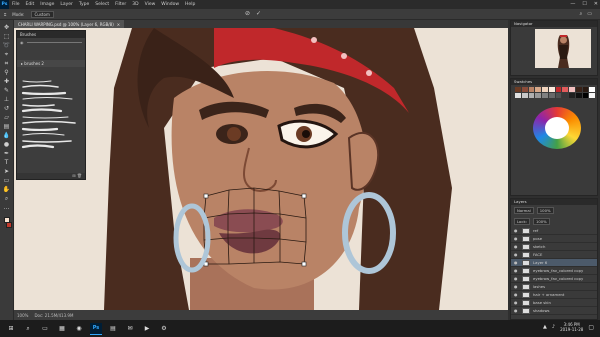  What do you see at coordinates (589, 14) in the screenshot?
I see `workspace-icon: ▭` at bounding box center [589, 14].